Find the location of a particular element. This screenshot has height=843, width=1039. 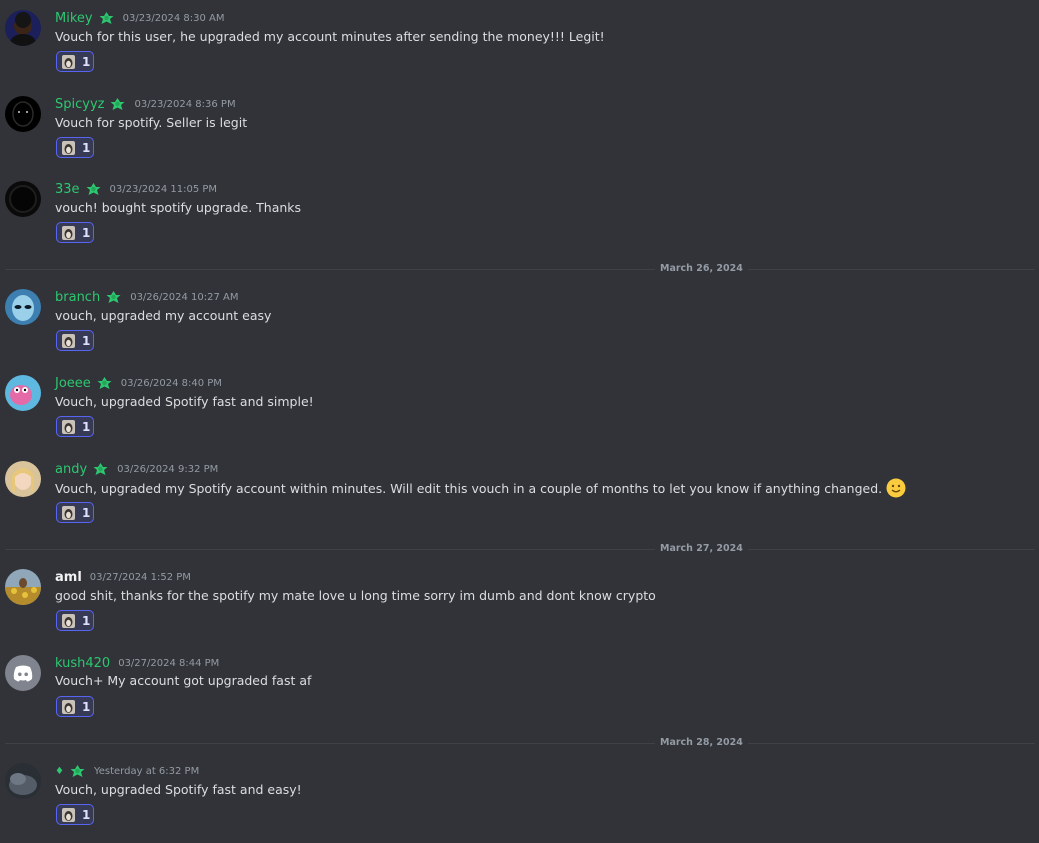

message-content: vouch! bought spotify upgrade. Thanks is located at coordinates (178, 207).